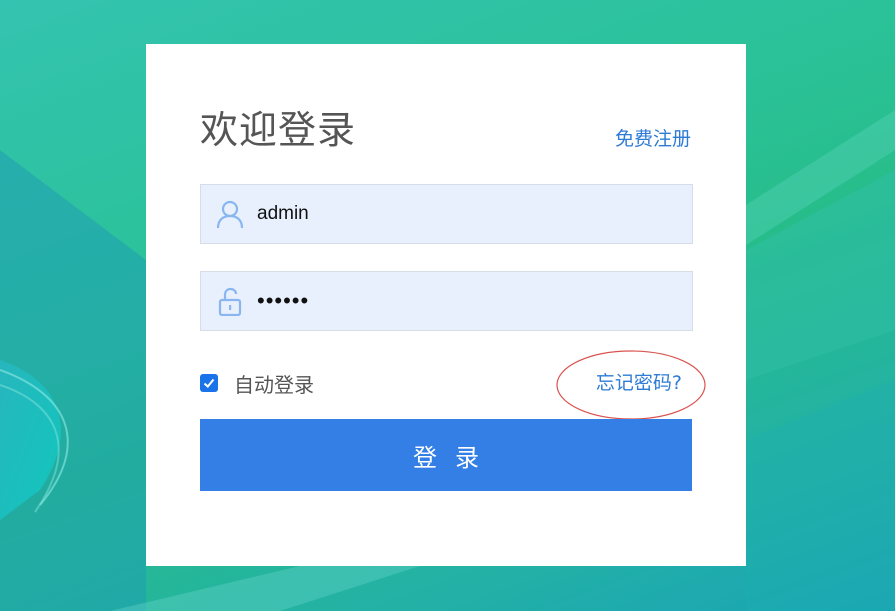 The image size is (895, 611). What do you see at coordinates (230, 301) in the screenshot?
I see `unlock-icon` at bounding box center [230, 301].